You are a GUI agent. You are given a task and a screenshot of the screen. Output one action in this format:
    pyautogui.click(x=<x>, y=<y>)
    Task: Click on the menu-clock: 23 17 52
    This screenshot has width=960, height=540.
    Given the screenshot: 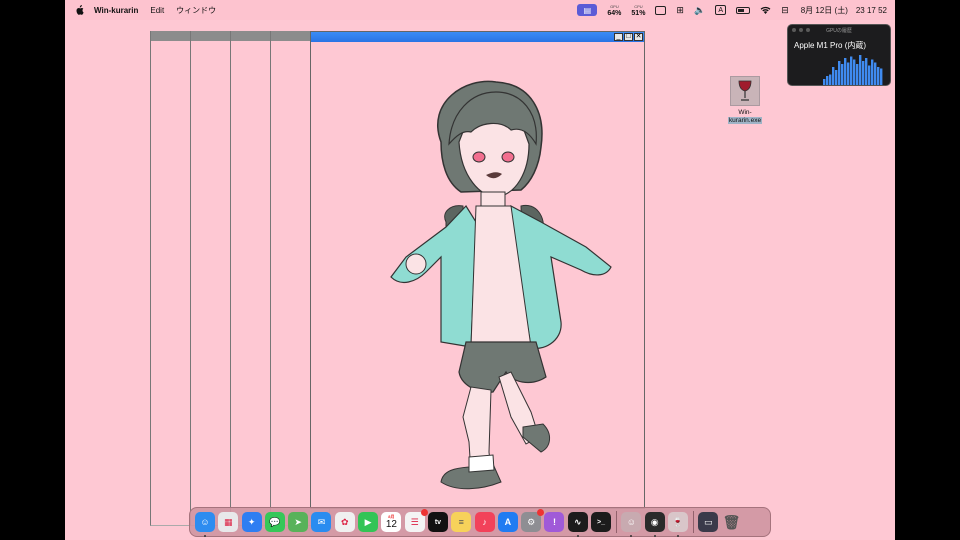 What is the action you would take?
    pyautogui.click(x=871, y=10)
    